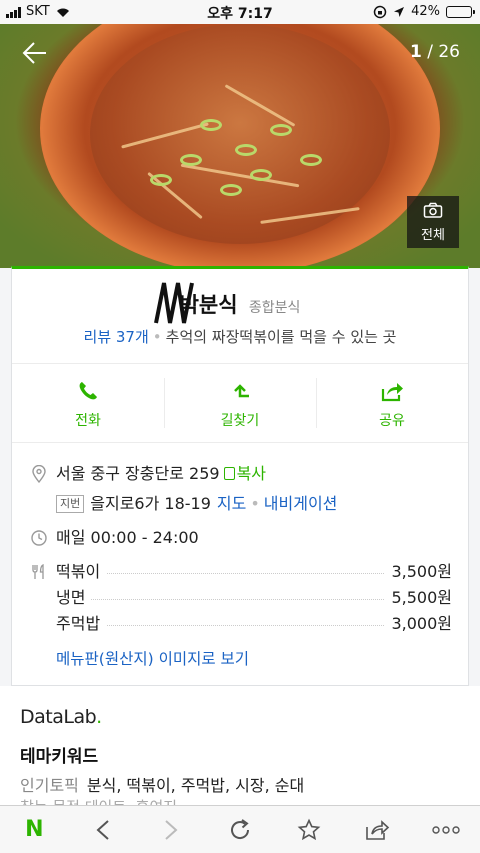 Image resolution: width=480 pixels, height=853 pixels. What do you see at coordinates (88, 421) in the screenshot?
I see `call-label: 전화` at bounding box center [88, 421].